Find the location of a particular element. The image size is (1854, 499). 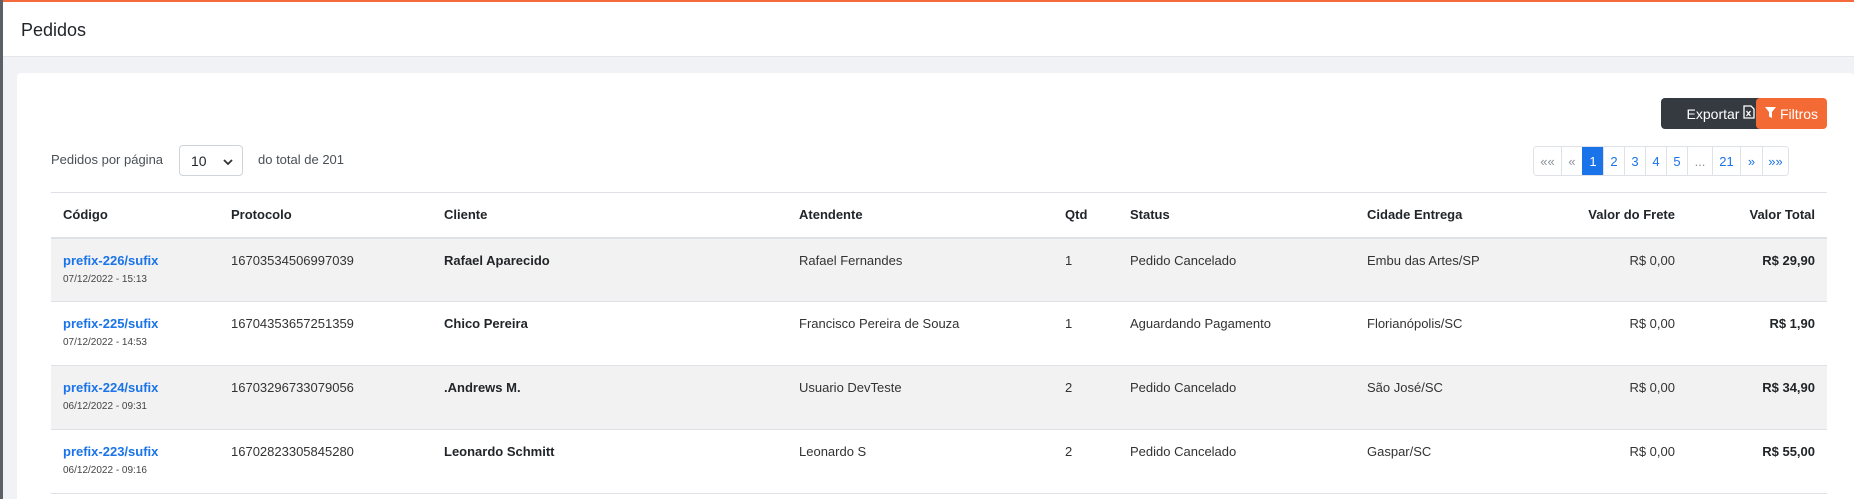

cell-total: R$ 34,90 is located at coordinates (1788, 387).